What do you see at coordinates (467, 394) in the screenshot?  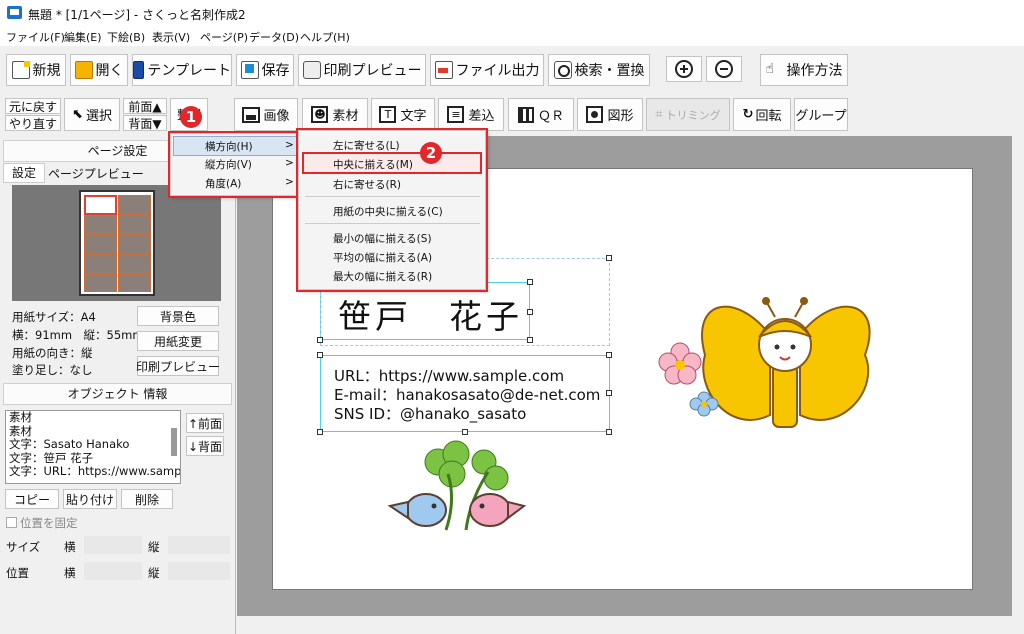 I see `card-email: E-mail：hanakosasato@de-net.com` at bounding box center [467, 394].